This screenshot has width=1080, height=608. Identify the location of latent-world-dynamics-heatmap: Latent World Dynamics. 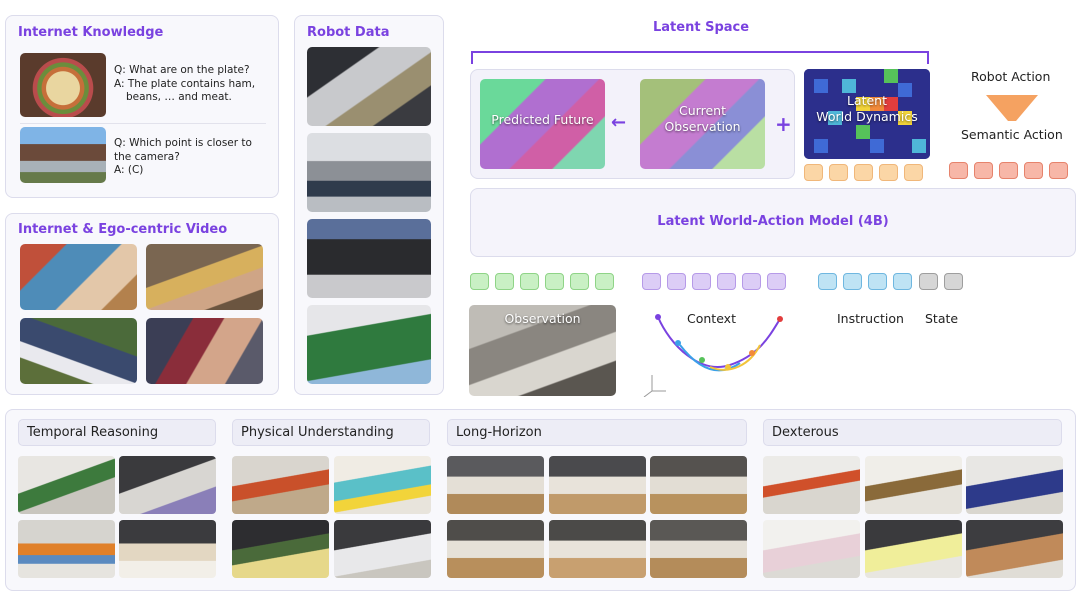
(867, 114).